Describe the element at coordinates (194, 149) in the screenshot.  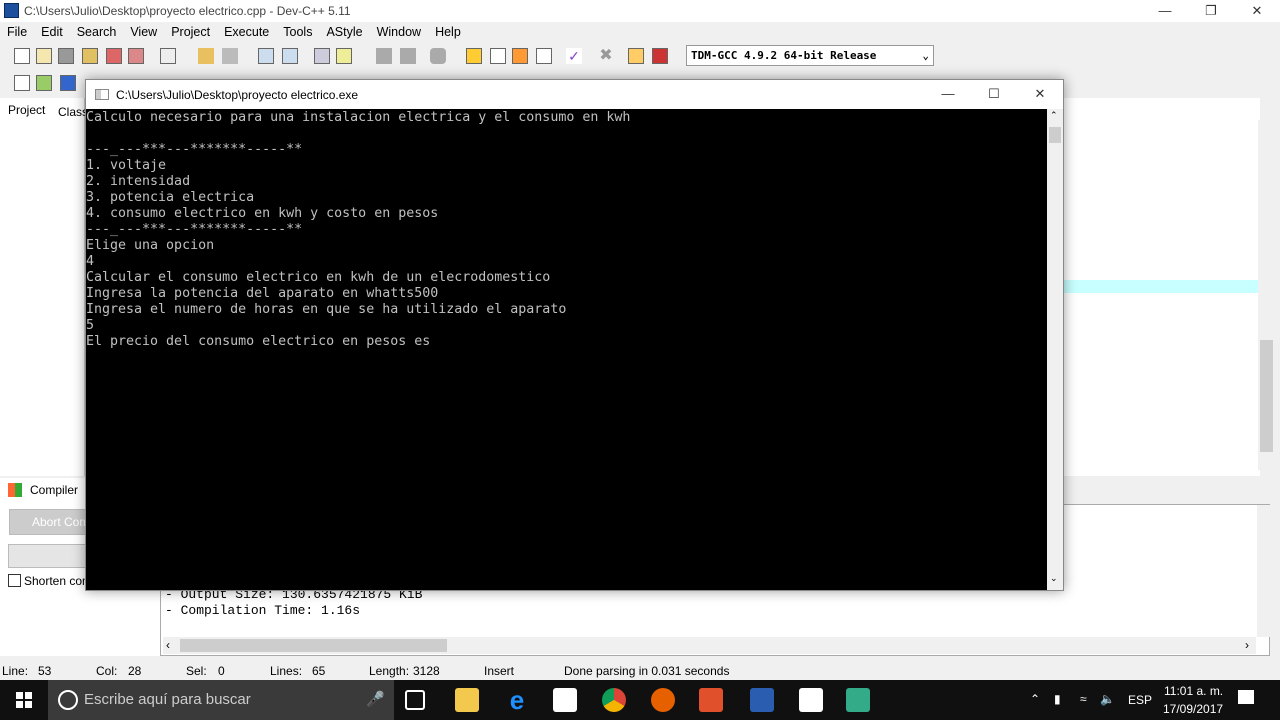
I see `console-line: ---_---***---*******-----**` at that location.